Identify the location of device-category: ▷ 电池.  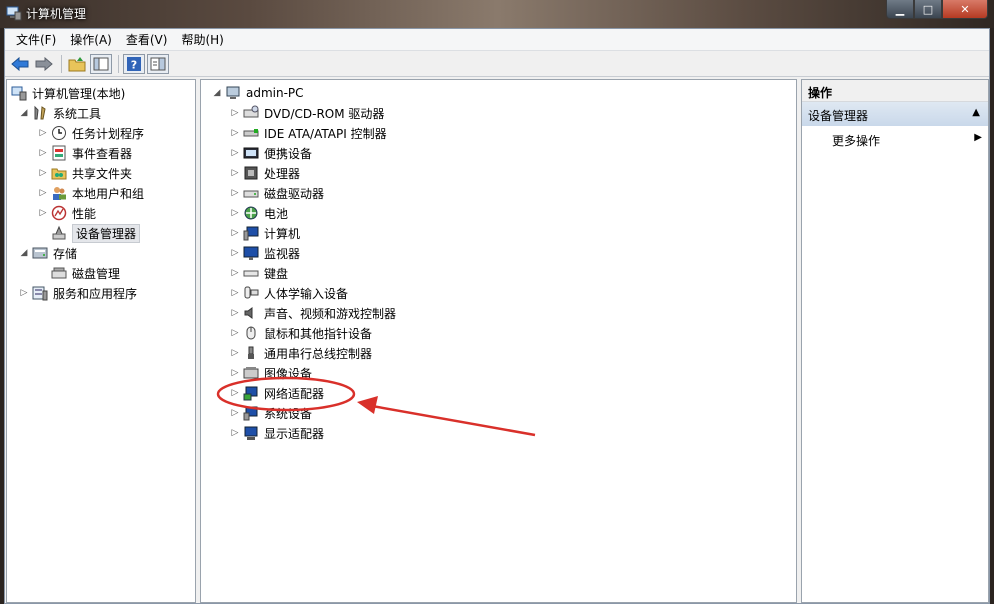
(259, 213).